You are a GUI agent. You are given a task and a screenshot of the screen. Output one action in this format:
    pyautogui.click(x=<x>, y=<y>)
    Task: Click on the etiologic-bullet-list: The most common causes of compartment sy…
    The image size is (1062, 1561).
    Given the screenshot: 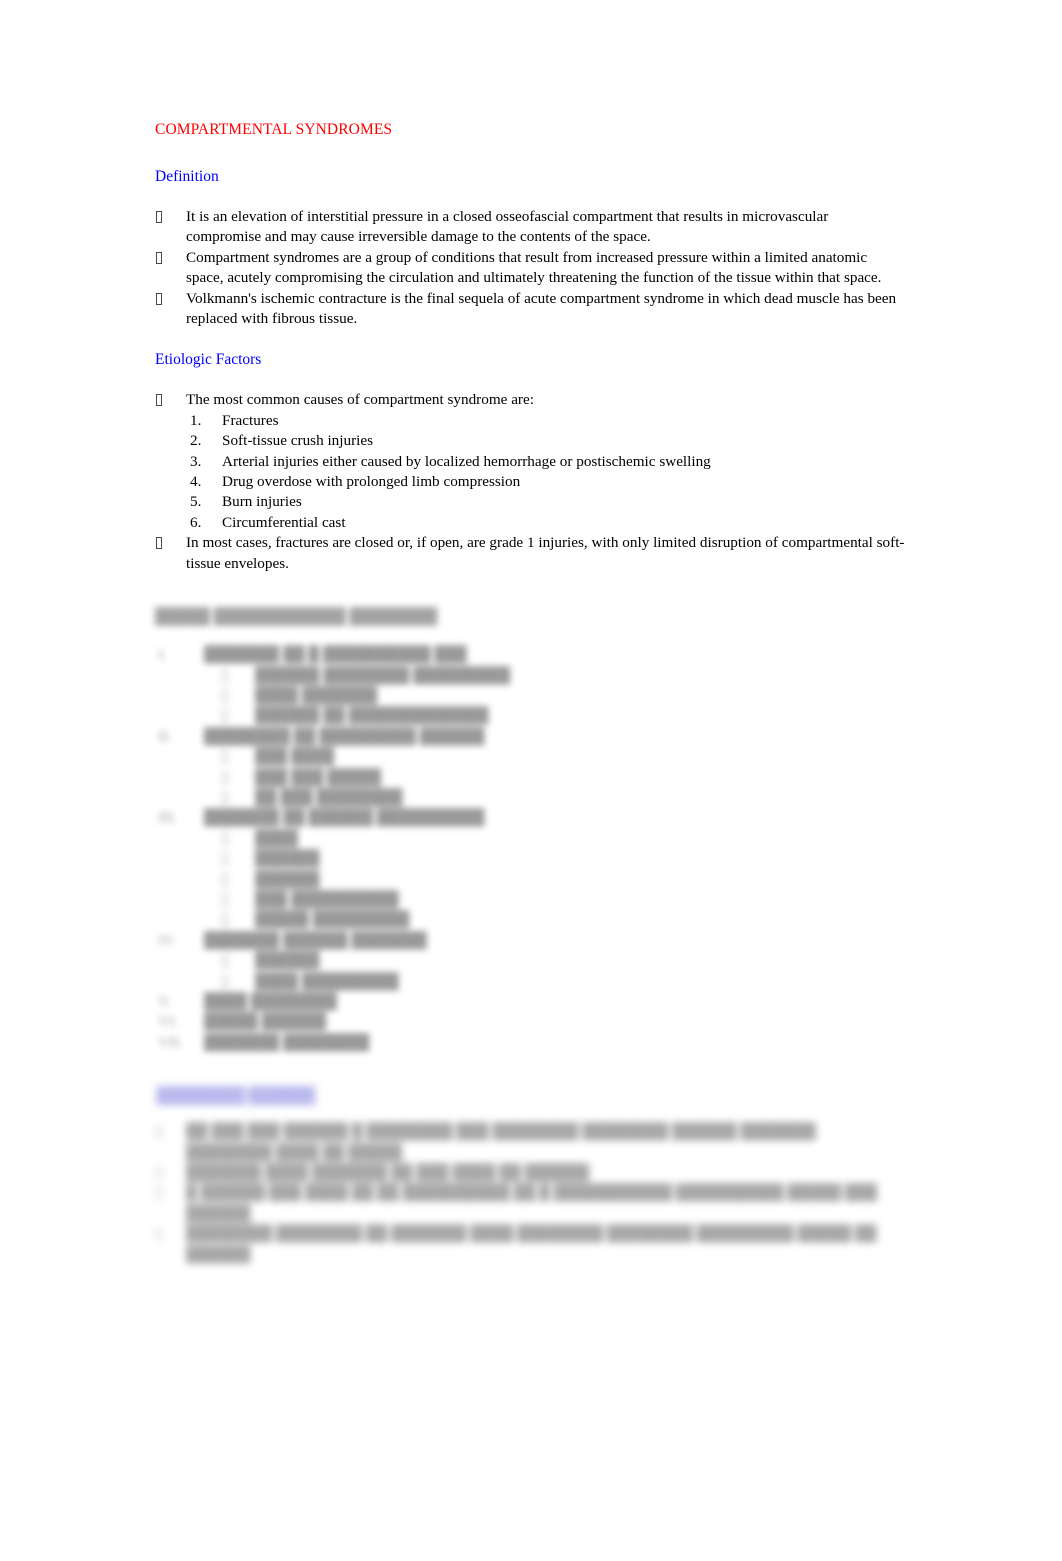 What is the action you would take?
    pyautogui.click(x=530, y=400)
    